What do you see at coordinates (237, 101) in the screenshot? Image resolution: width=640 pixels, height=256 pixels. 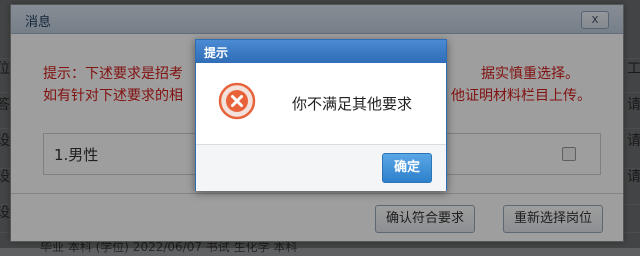 I see `error-x-icon` at bounding box center [237, 101].